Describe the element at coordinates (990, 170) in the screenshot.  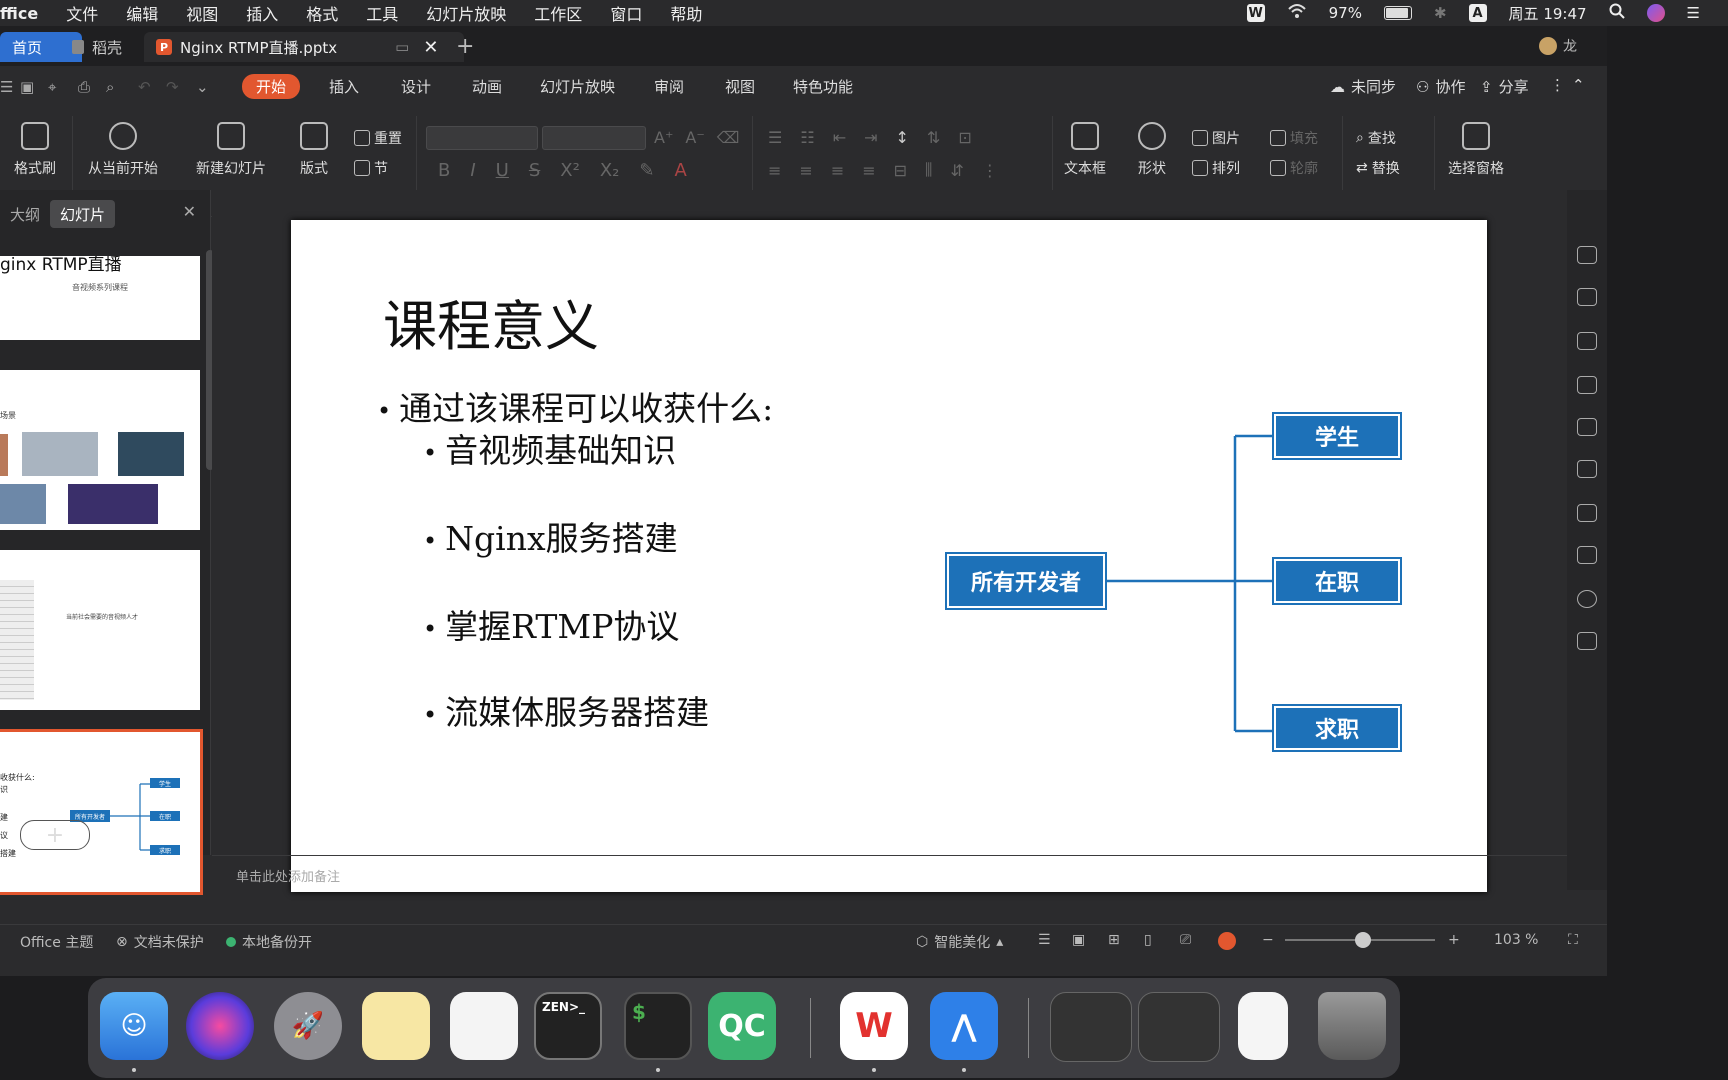
I see `para-settings-icon: ⋮` at that location.